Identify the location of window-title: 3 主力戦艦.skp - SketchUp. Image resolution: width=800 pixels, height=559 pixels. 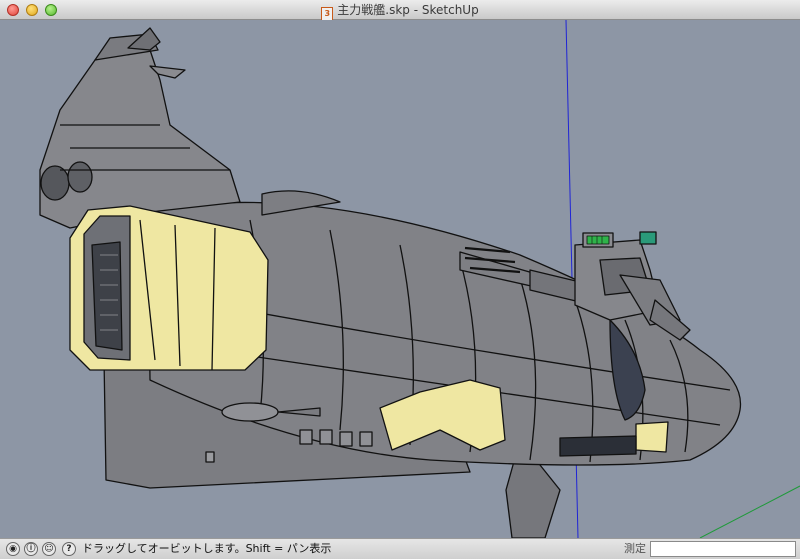
(400, 10).